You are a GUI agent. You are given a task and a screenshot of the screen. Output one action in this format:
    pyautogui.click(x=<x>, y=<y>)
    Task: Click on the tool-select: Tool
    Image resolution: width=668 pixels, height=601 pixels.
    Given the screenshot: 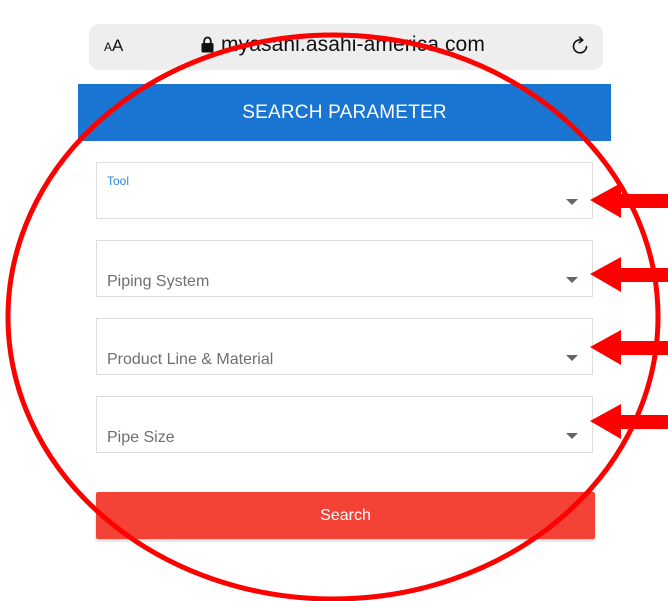 What is the action you would take?
    pyautogui.click(x=344, y=190)
    